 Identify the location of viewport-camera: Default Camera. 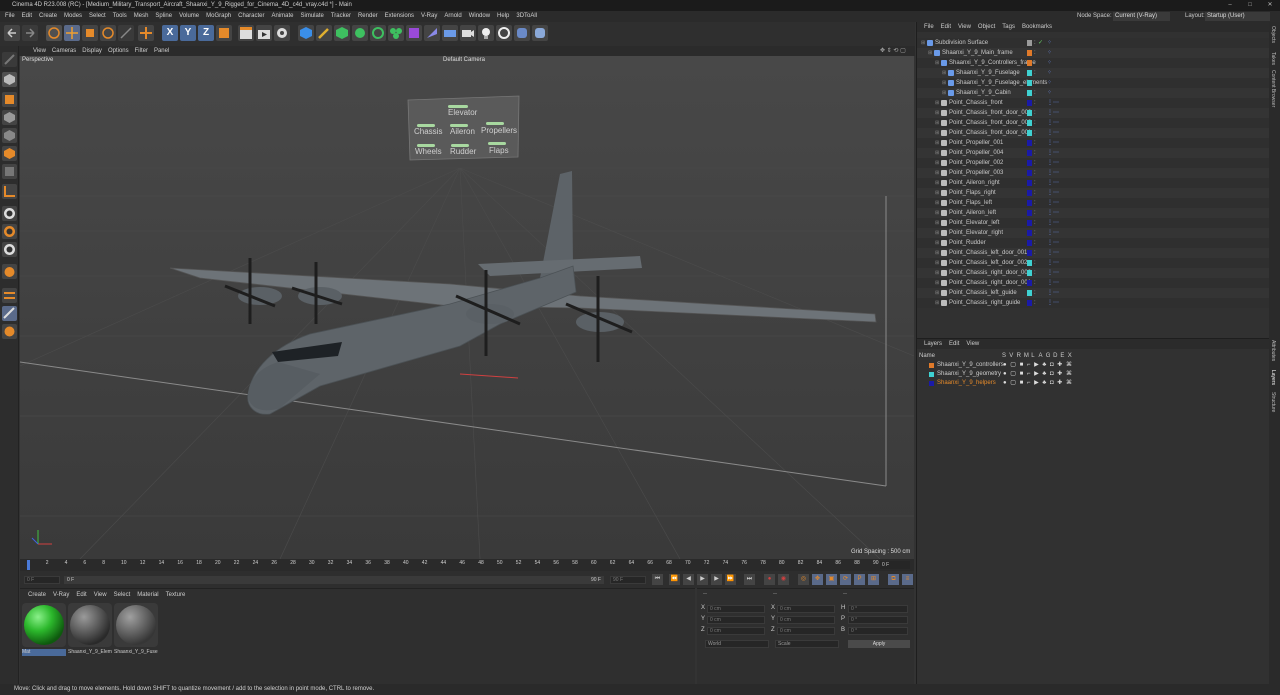
(464, 60).